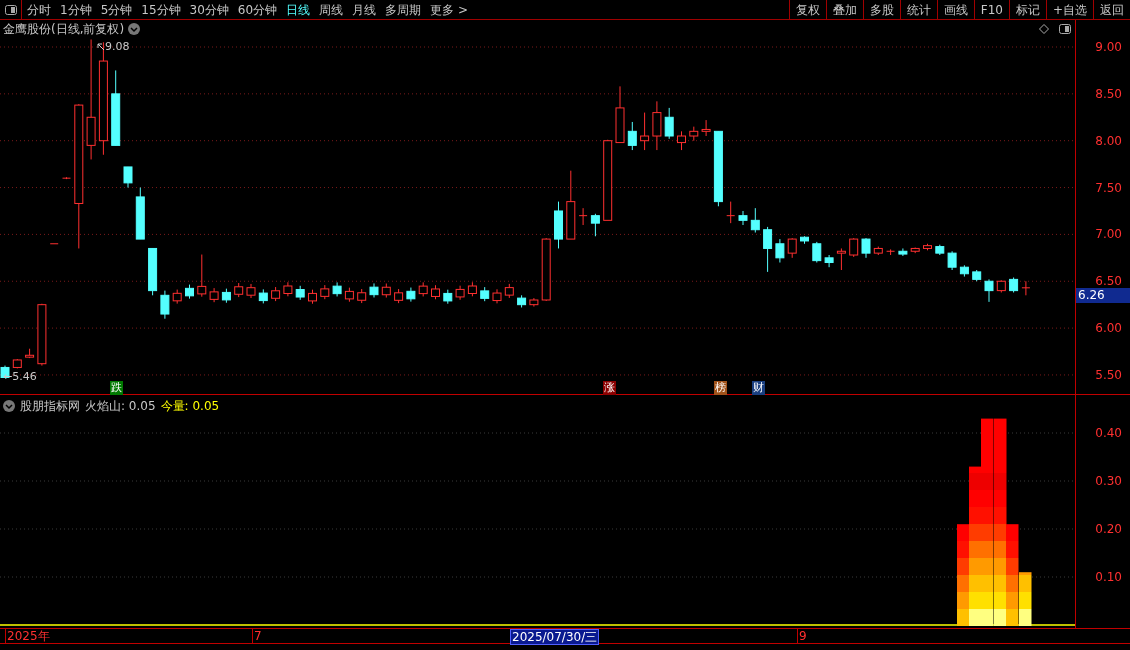 This screenshot has height=650, width=1130. What do you see at coordinates (955, 9) in the screenshot?
I see `toolbar-button: 画线` at bounding box center [955, 9].